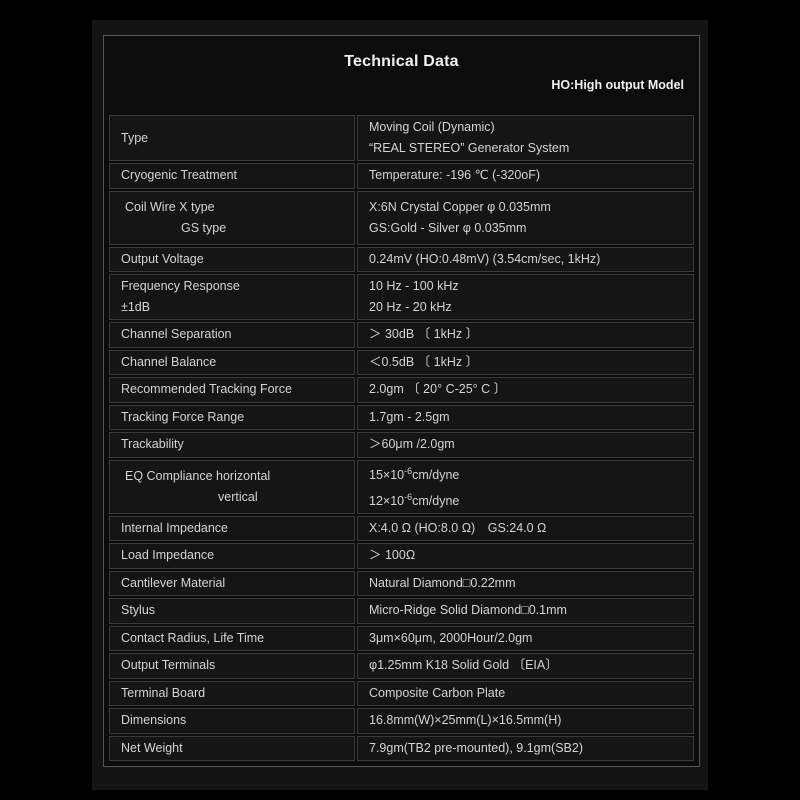 This screenshot has width=800, height=800. What do you see at coordinates (451, 637) in the screenshot?
I see `value-text: 3μm×60μm, 2000Hour/2.0gm` at bounding box center [451, 637].